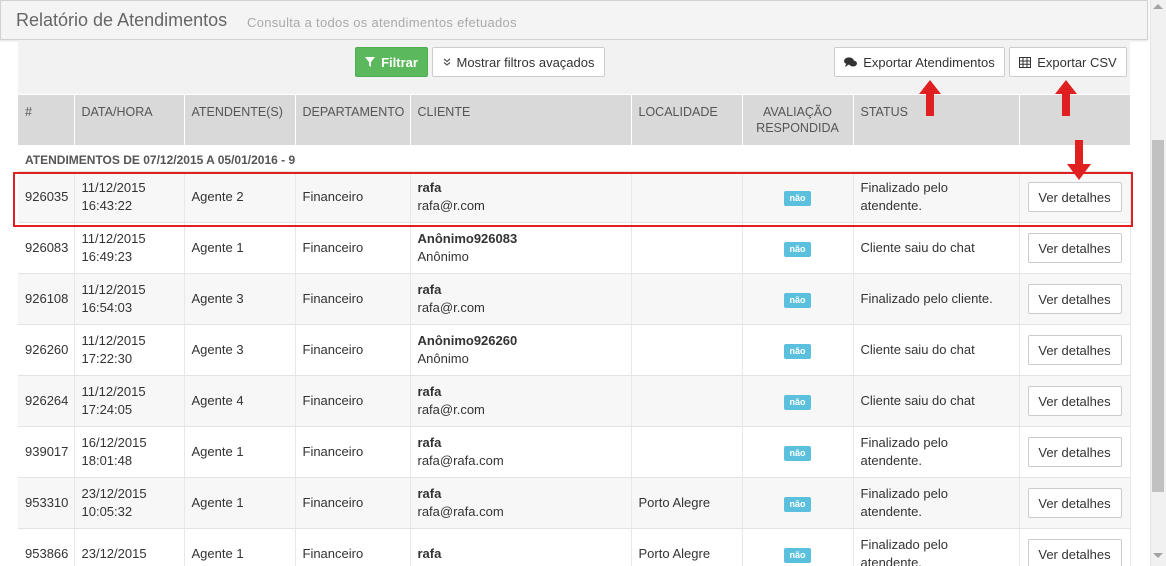  What do you see at coordinates (107, 511) in the screenshot?
I see `cell-time: 10:05:32` at bounding box center [107, 511].